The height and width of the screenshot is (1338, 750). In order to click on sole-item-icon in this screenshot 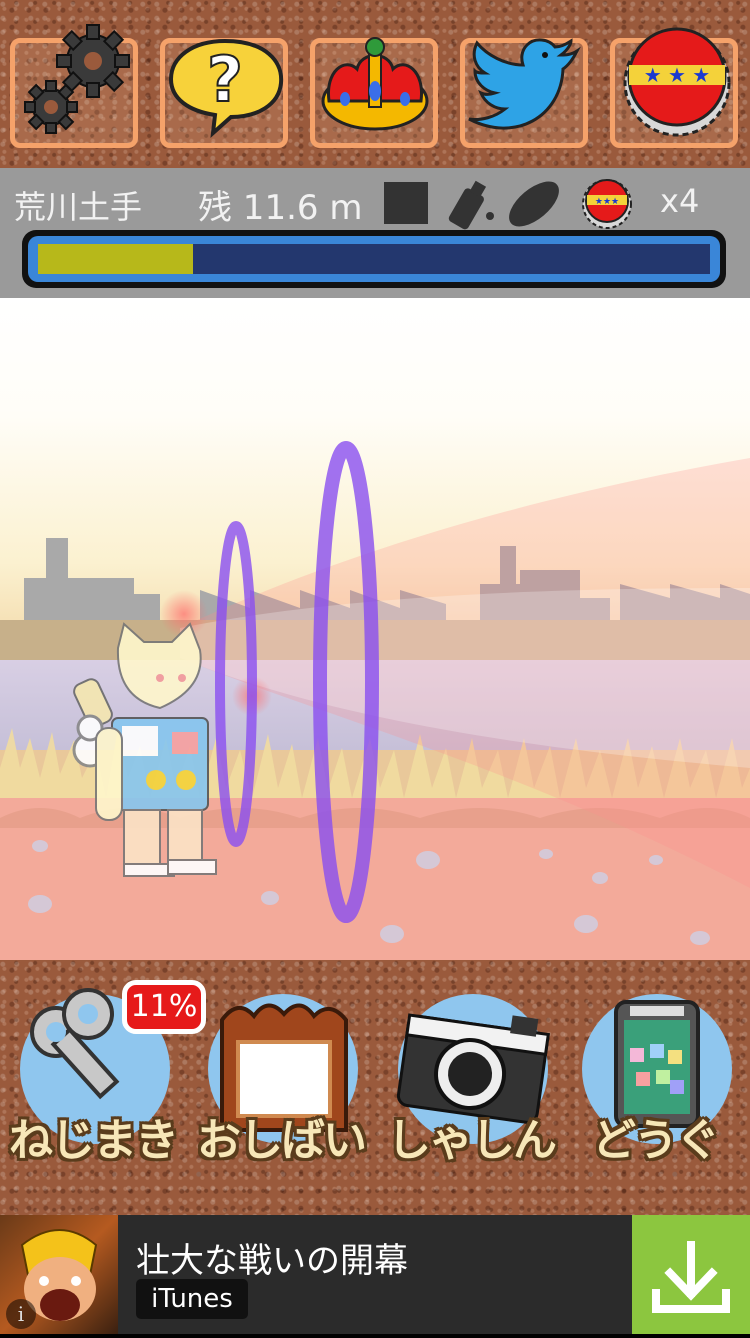, I will do `click(534, 204)`.